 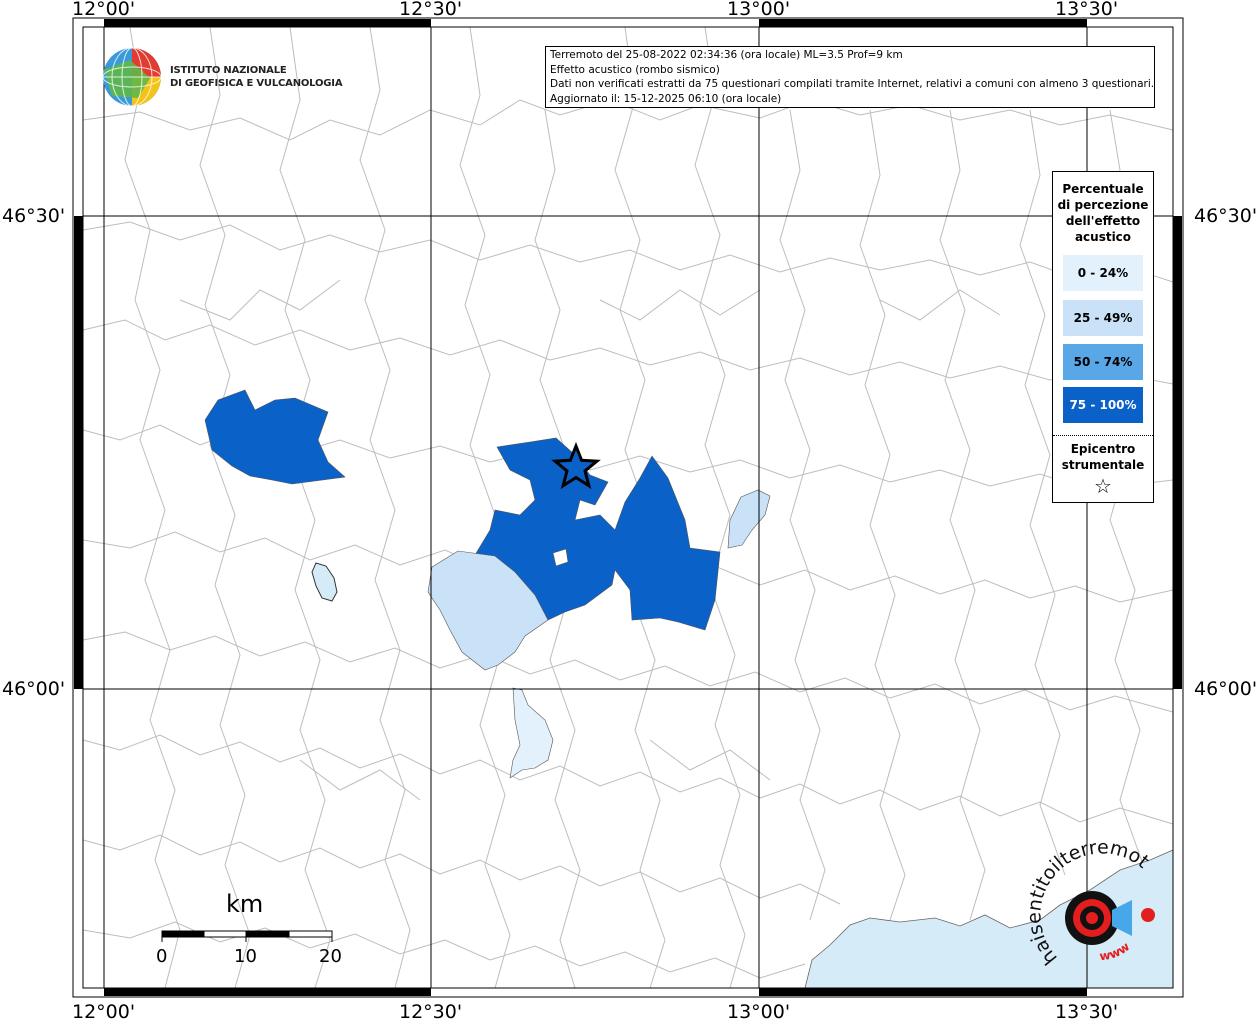 What do you see at coordinates (1103, 449) in the screenshot?
I see `legend-epicenter-line1: Epicentro` at bounding box center [1103, 449].